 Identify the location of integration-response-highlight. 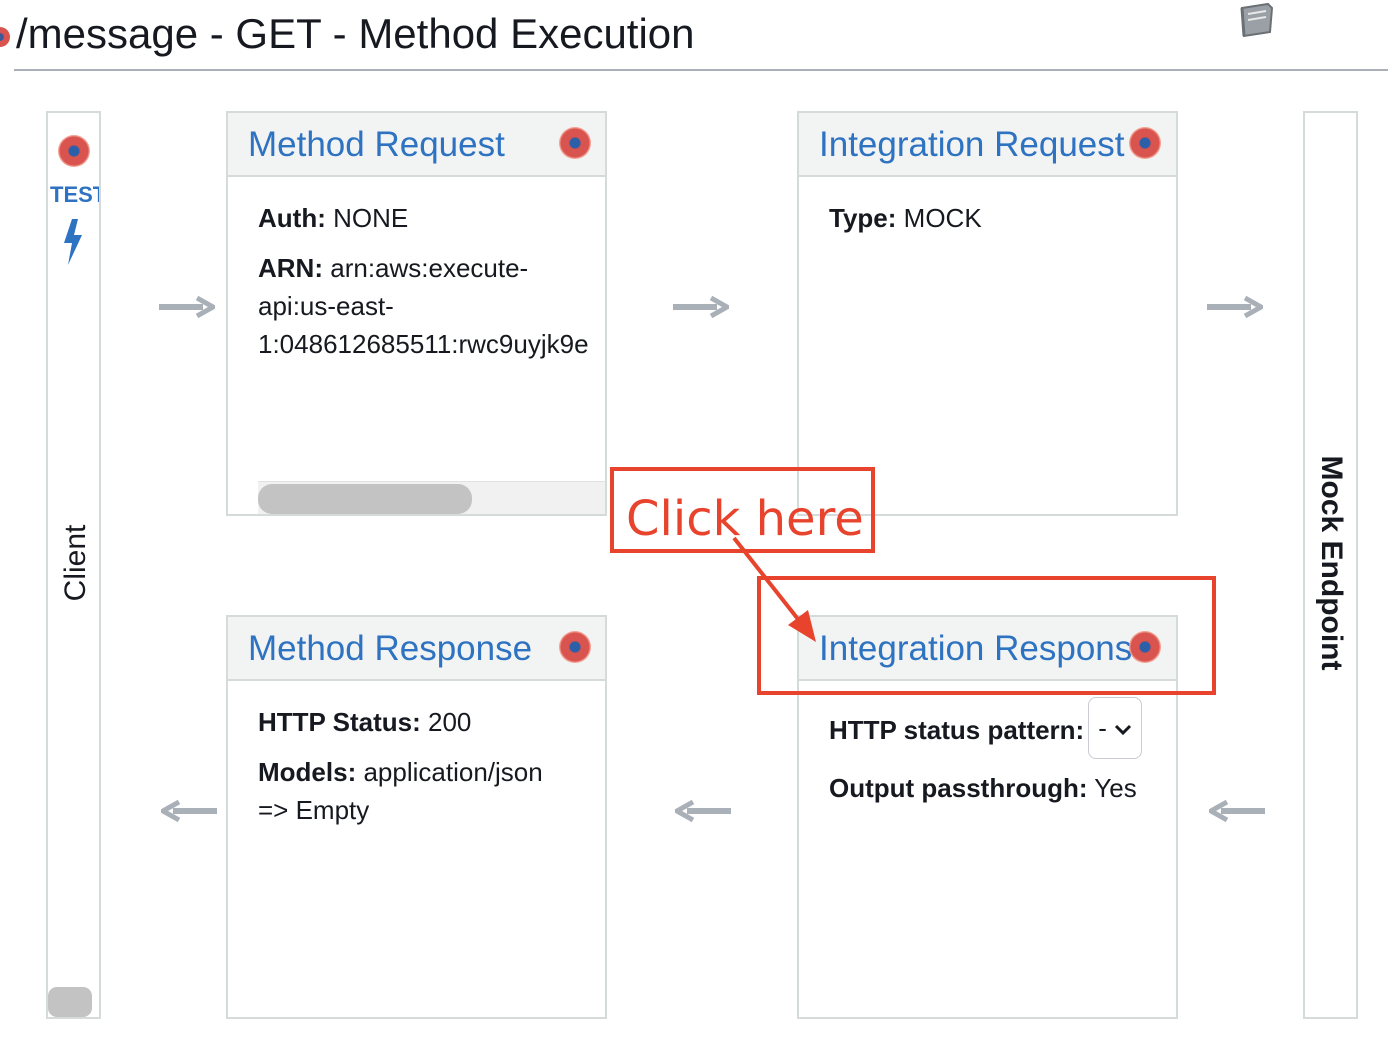
(986, 635).